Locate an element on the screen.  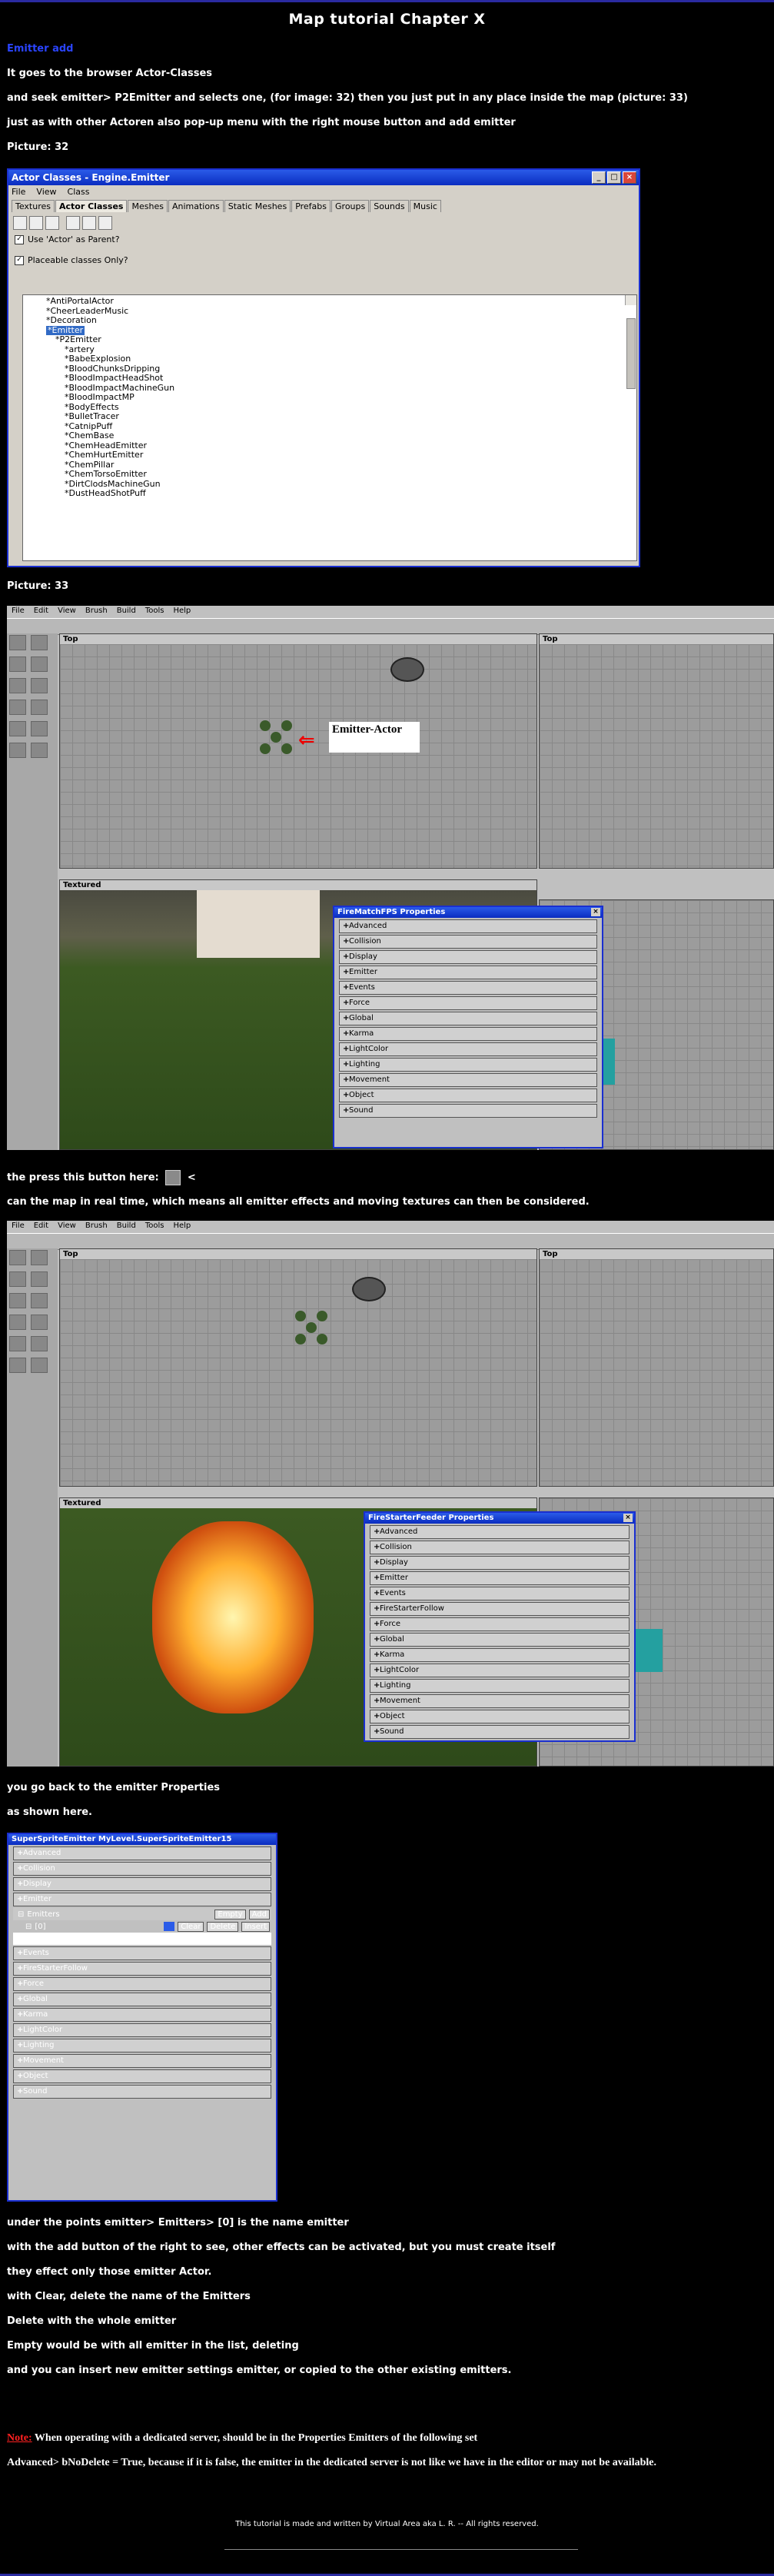
placeable-only-option: ✓ Placeable classes Only? is located at coordinates (323, 260).